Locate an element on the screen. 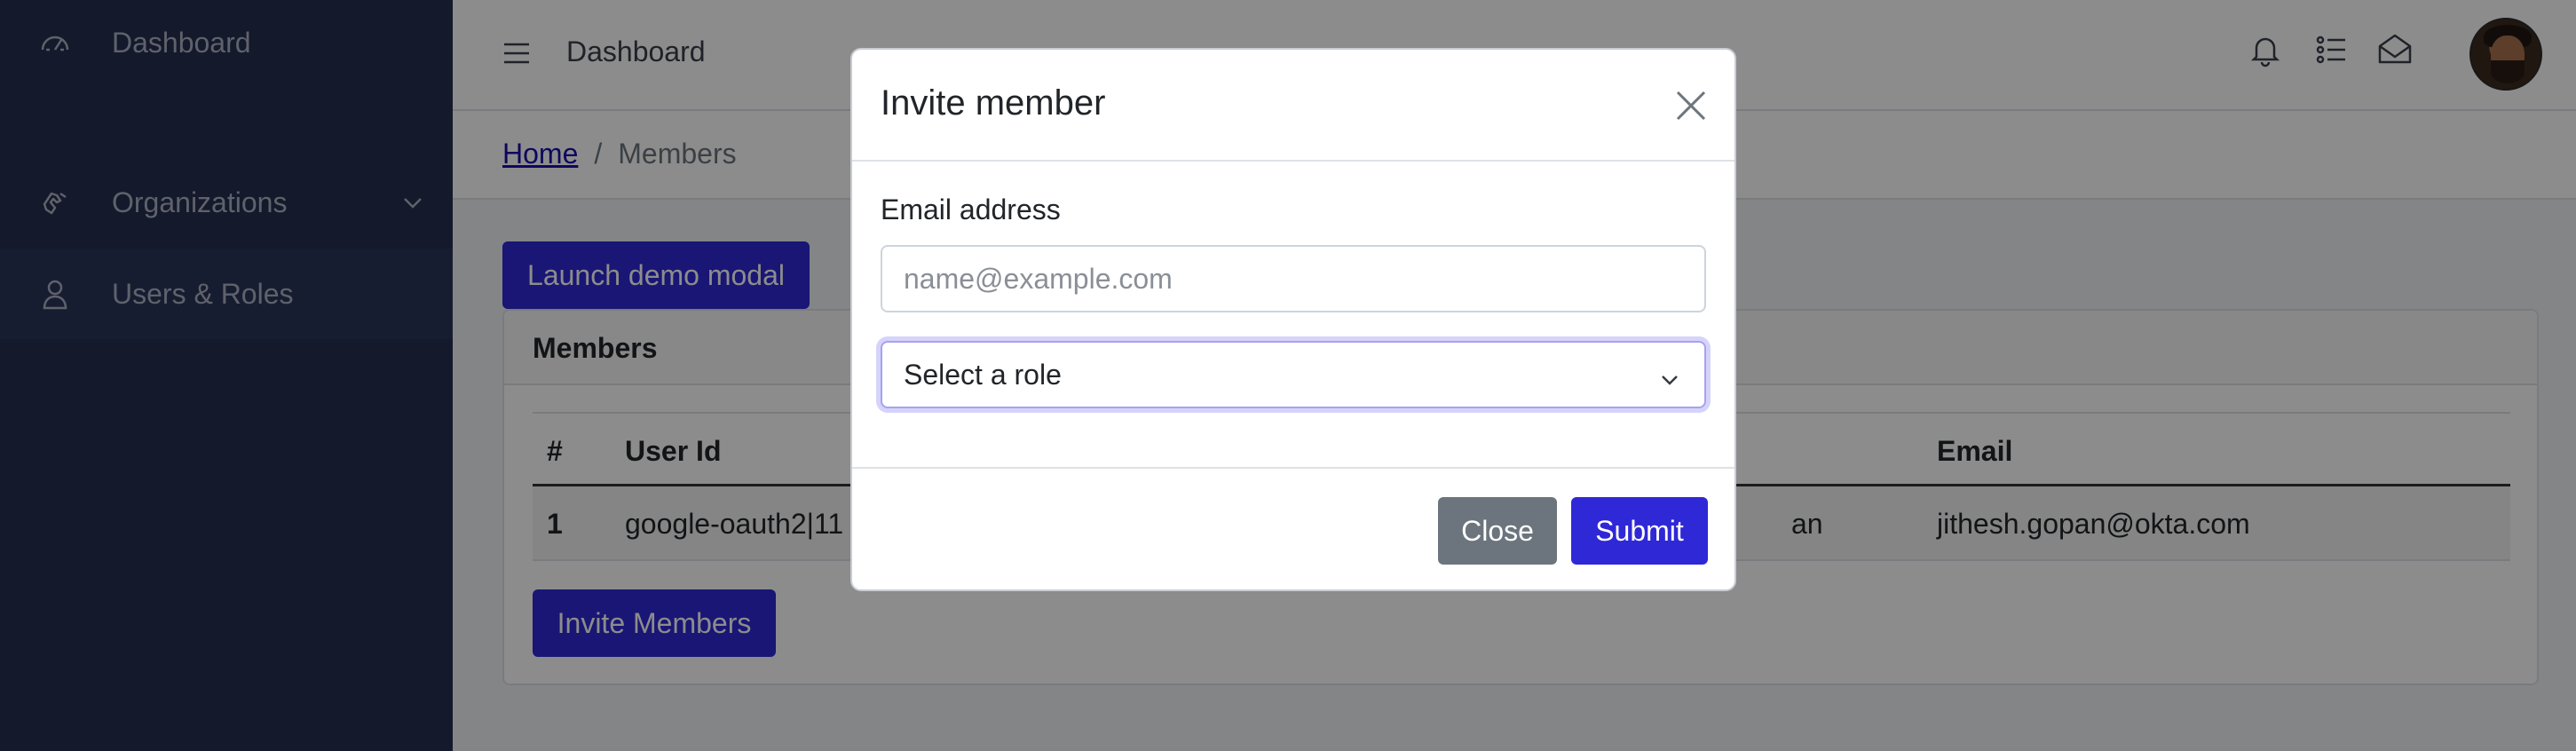 The height and width of the screenshot is (751, 2576). close-button: Close is located at coordinates (1497, 531).